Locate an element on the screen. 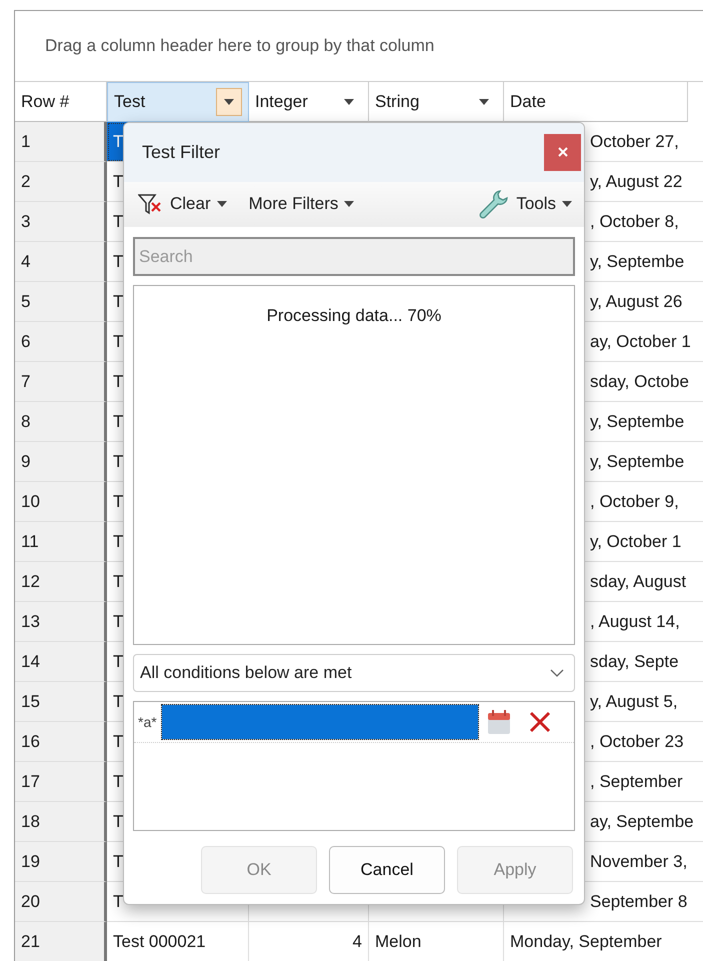  row-number: 8 is located at coordinates (61, 422).